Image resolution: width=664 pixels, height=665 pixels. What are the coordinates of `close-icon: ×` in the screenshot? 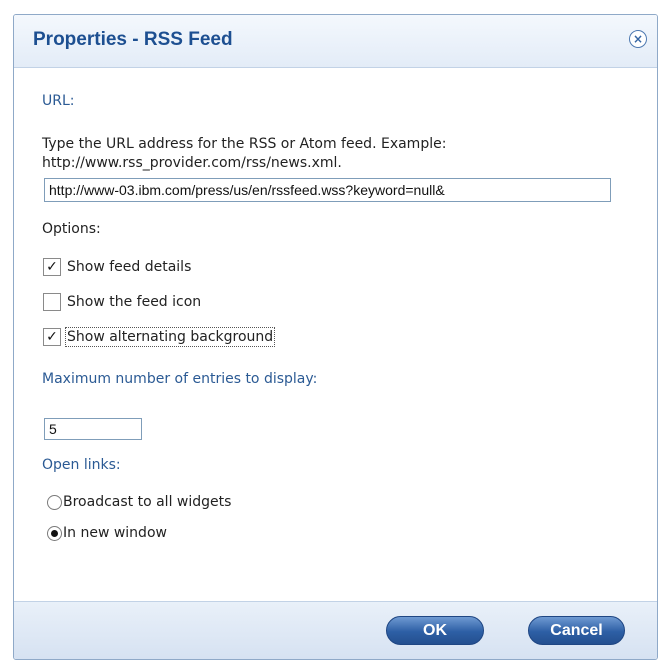 It's located at (638, 39).